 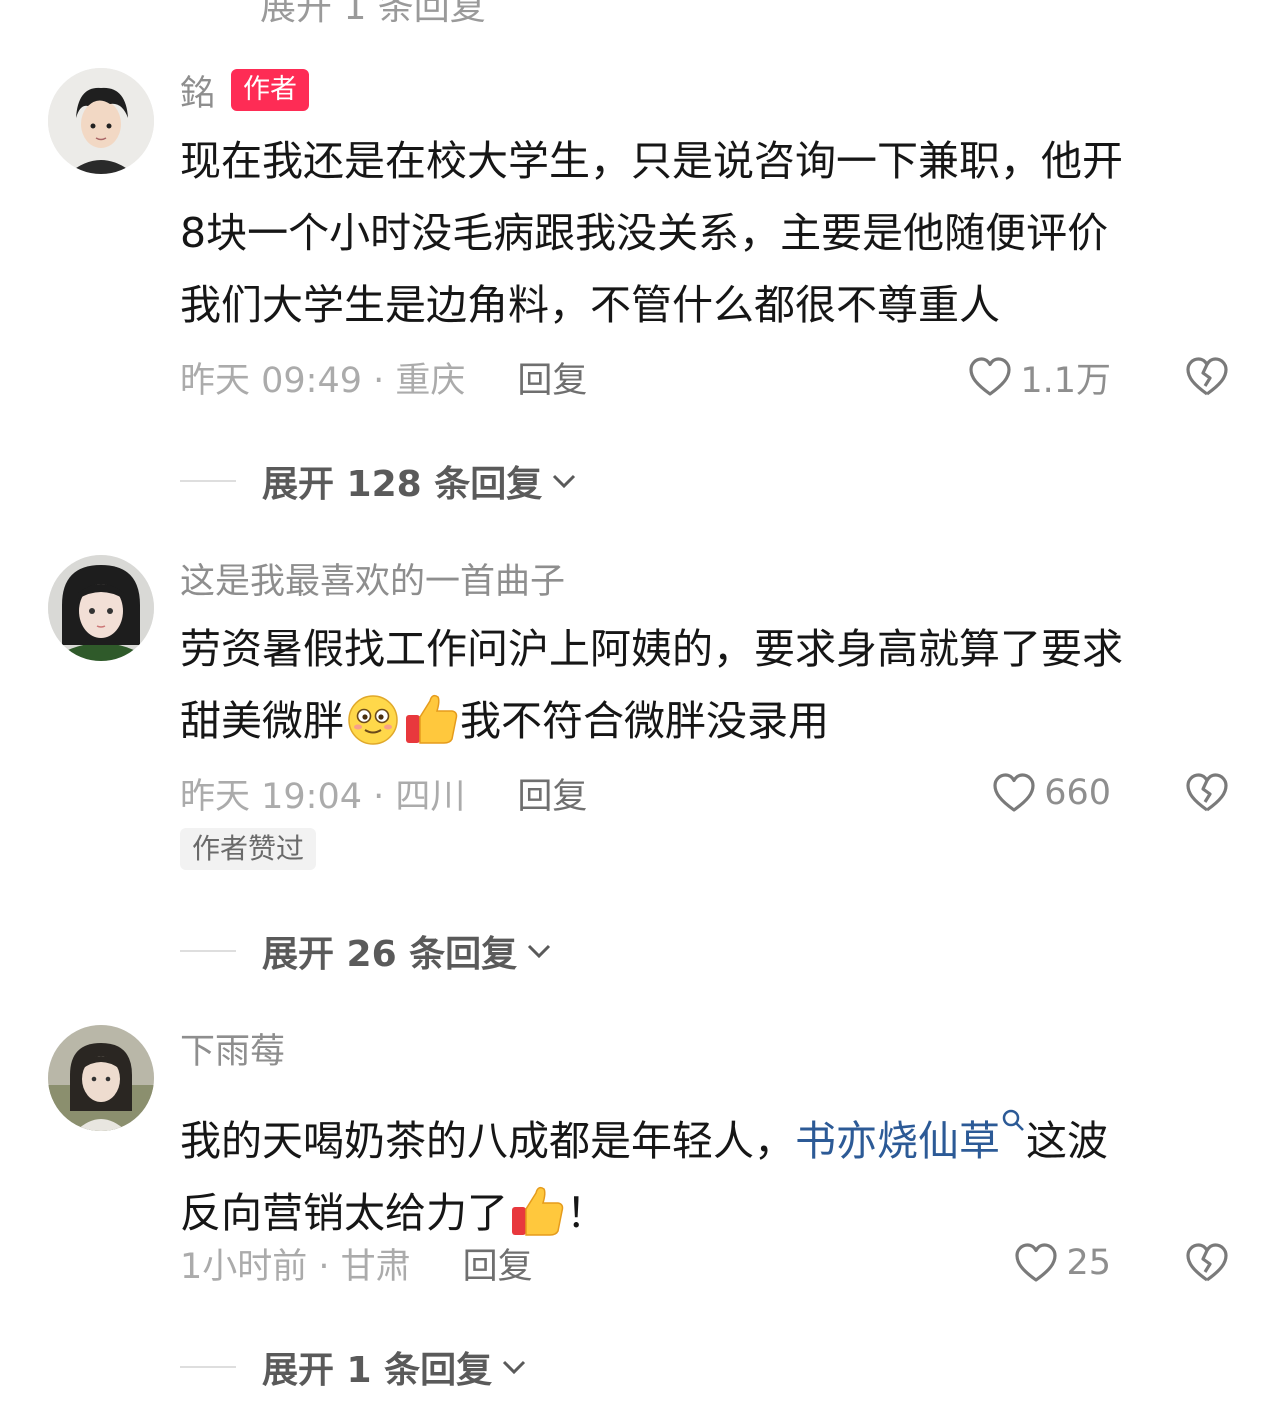 I want to click on time-location: 昨天 19:04 · 四川, so click(x=323, y=796).